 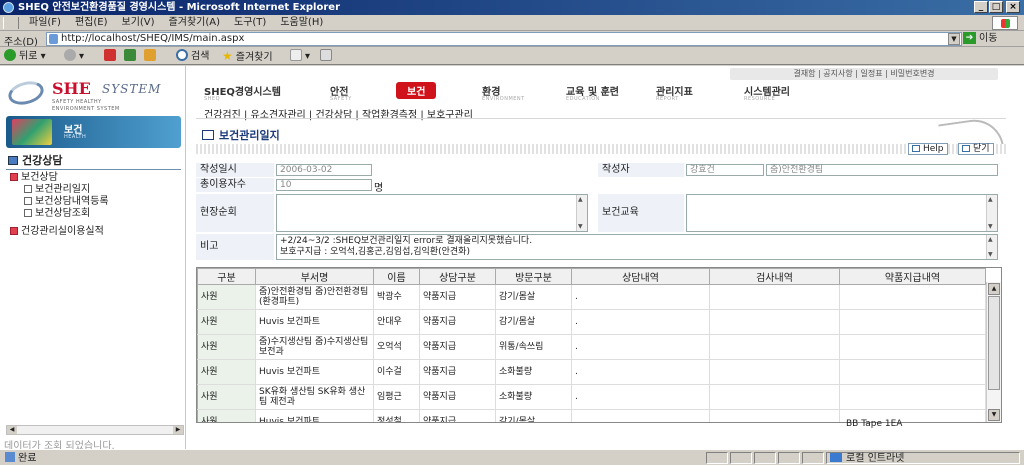 What do you see at coordinates (774, 276) in the screenshot?
I see `column-header: 검사내역` at bounding box center [774, 276].